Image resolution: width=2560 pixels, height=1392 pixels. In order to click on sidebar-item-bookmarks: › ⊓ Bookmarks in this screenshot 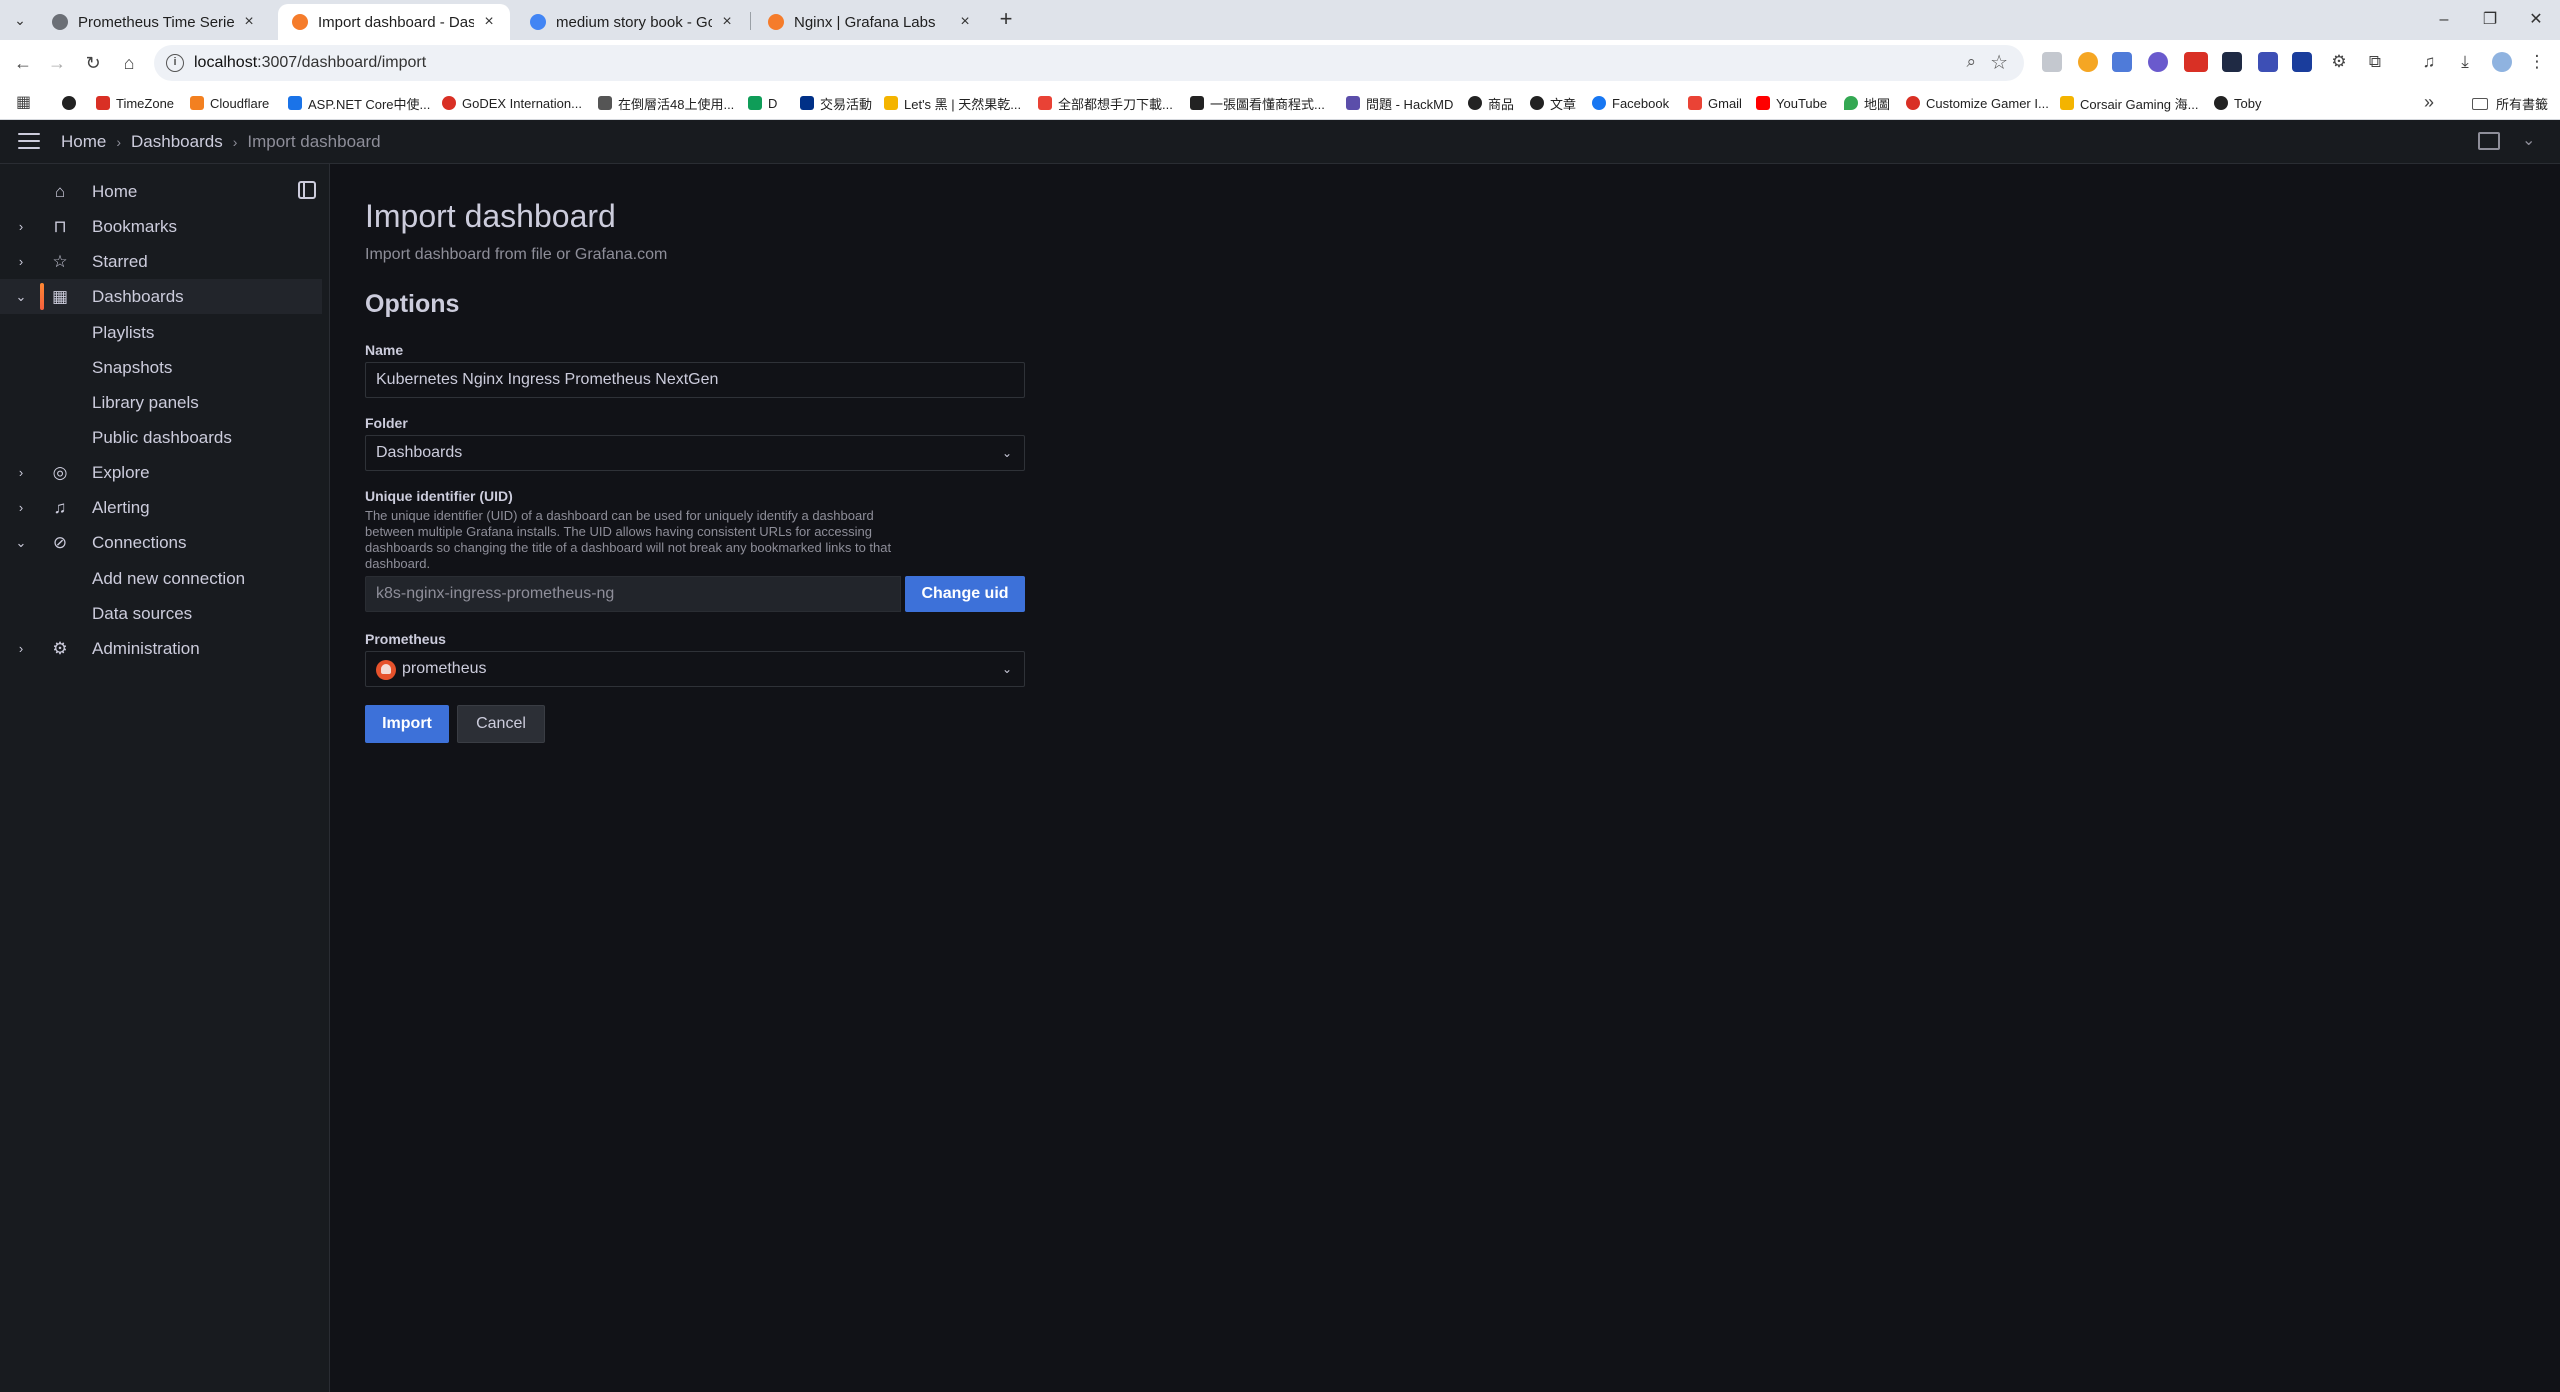, I will do `click(161, 226)`.